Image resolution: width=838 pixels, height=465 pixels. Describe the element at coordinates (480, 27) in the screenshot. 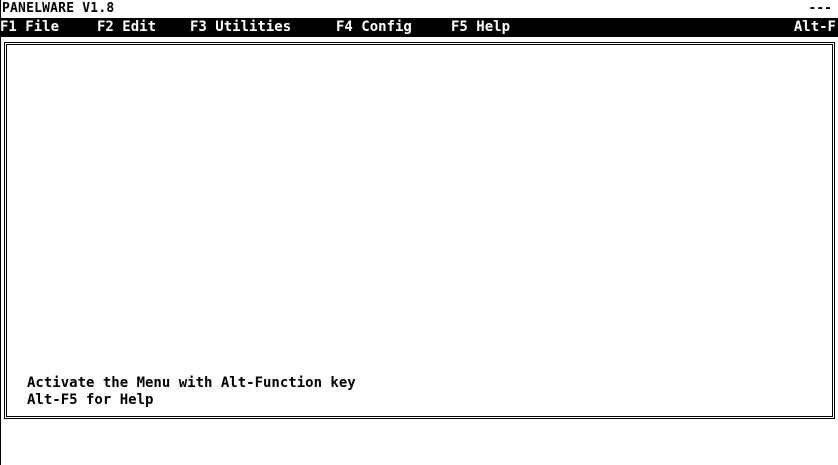

I see `menu-item-help: F5 Help` at that location.